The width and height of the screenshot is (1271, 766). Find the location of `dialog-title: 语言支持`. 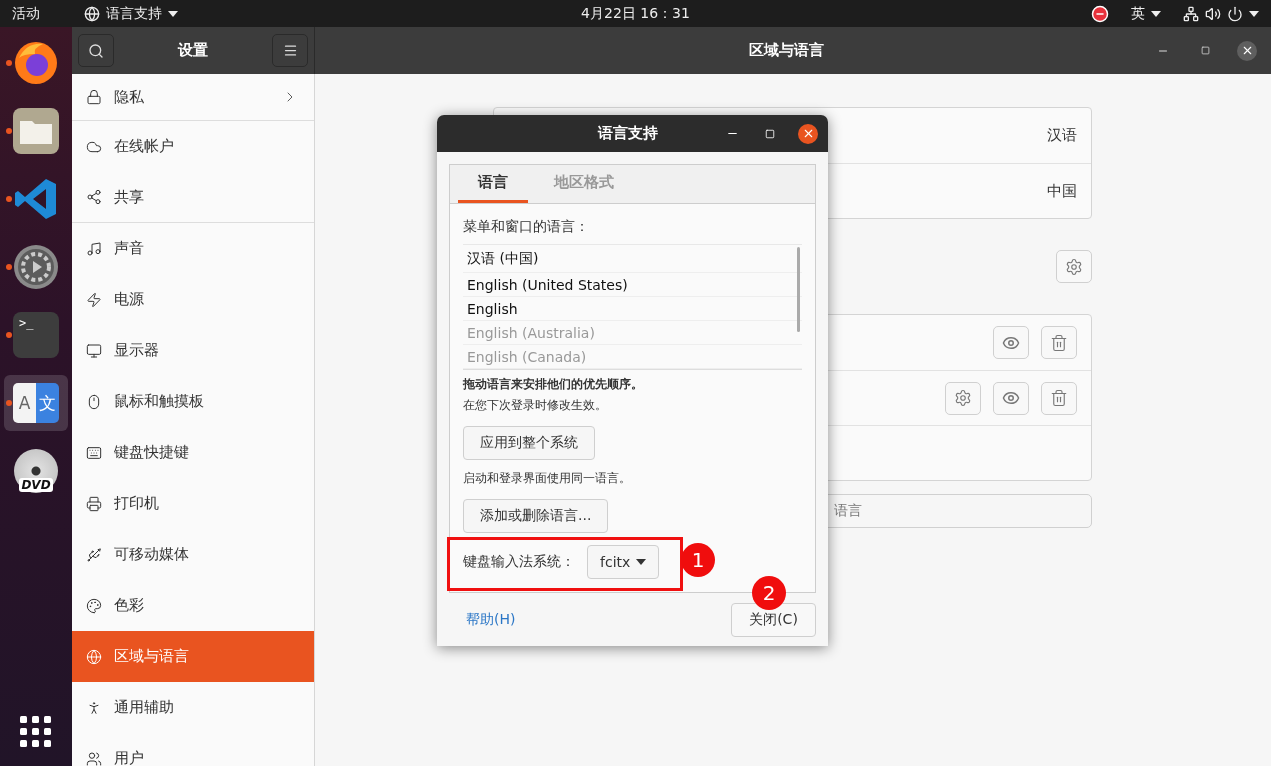

dialog-title: 语言支持 is located at coordinates (627, 133).